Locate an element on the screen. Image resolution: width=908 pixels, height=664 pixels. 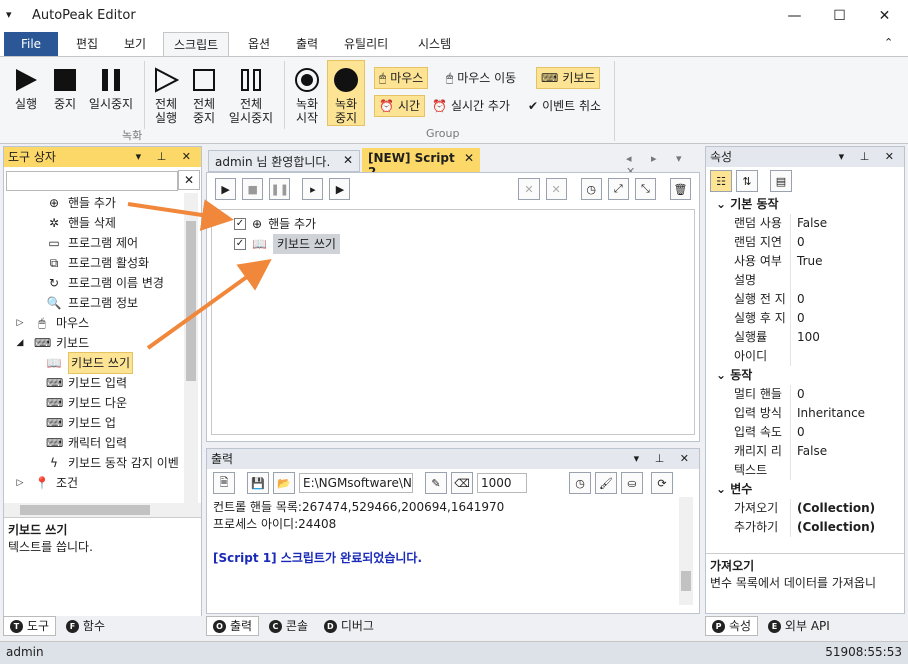
property-row: 랜덤 지연 0 is located at coordinates (805, 242).